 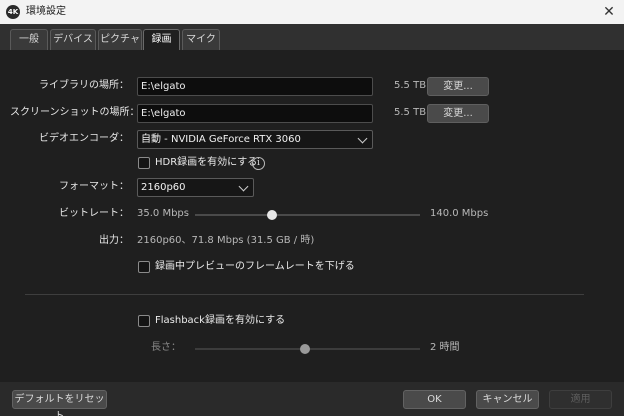 What do you see at coordinates (84, 85) in the screenshot?
I see `library-location-label: ライブラリの場所：` at bounding box center [84, 85].